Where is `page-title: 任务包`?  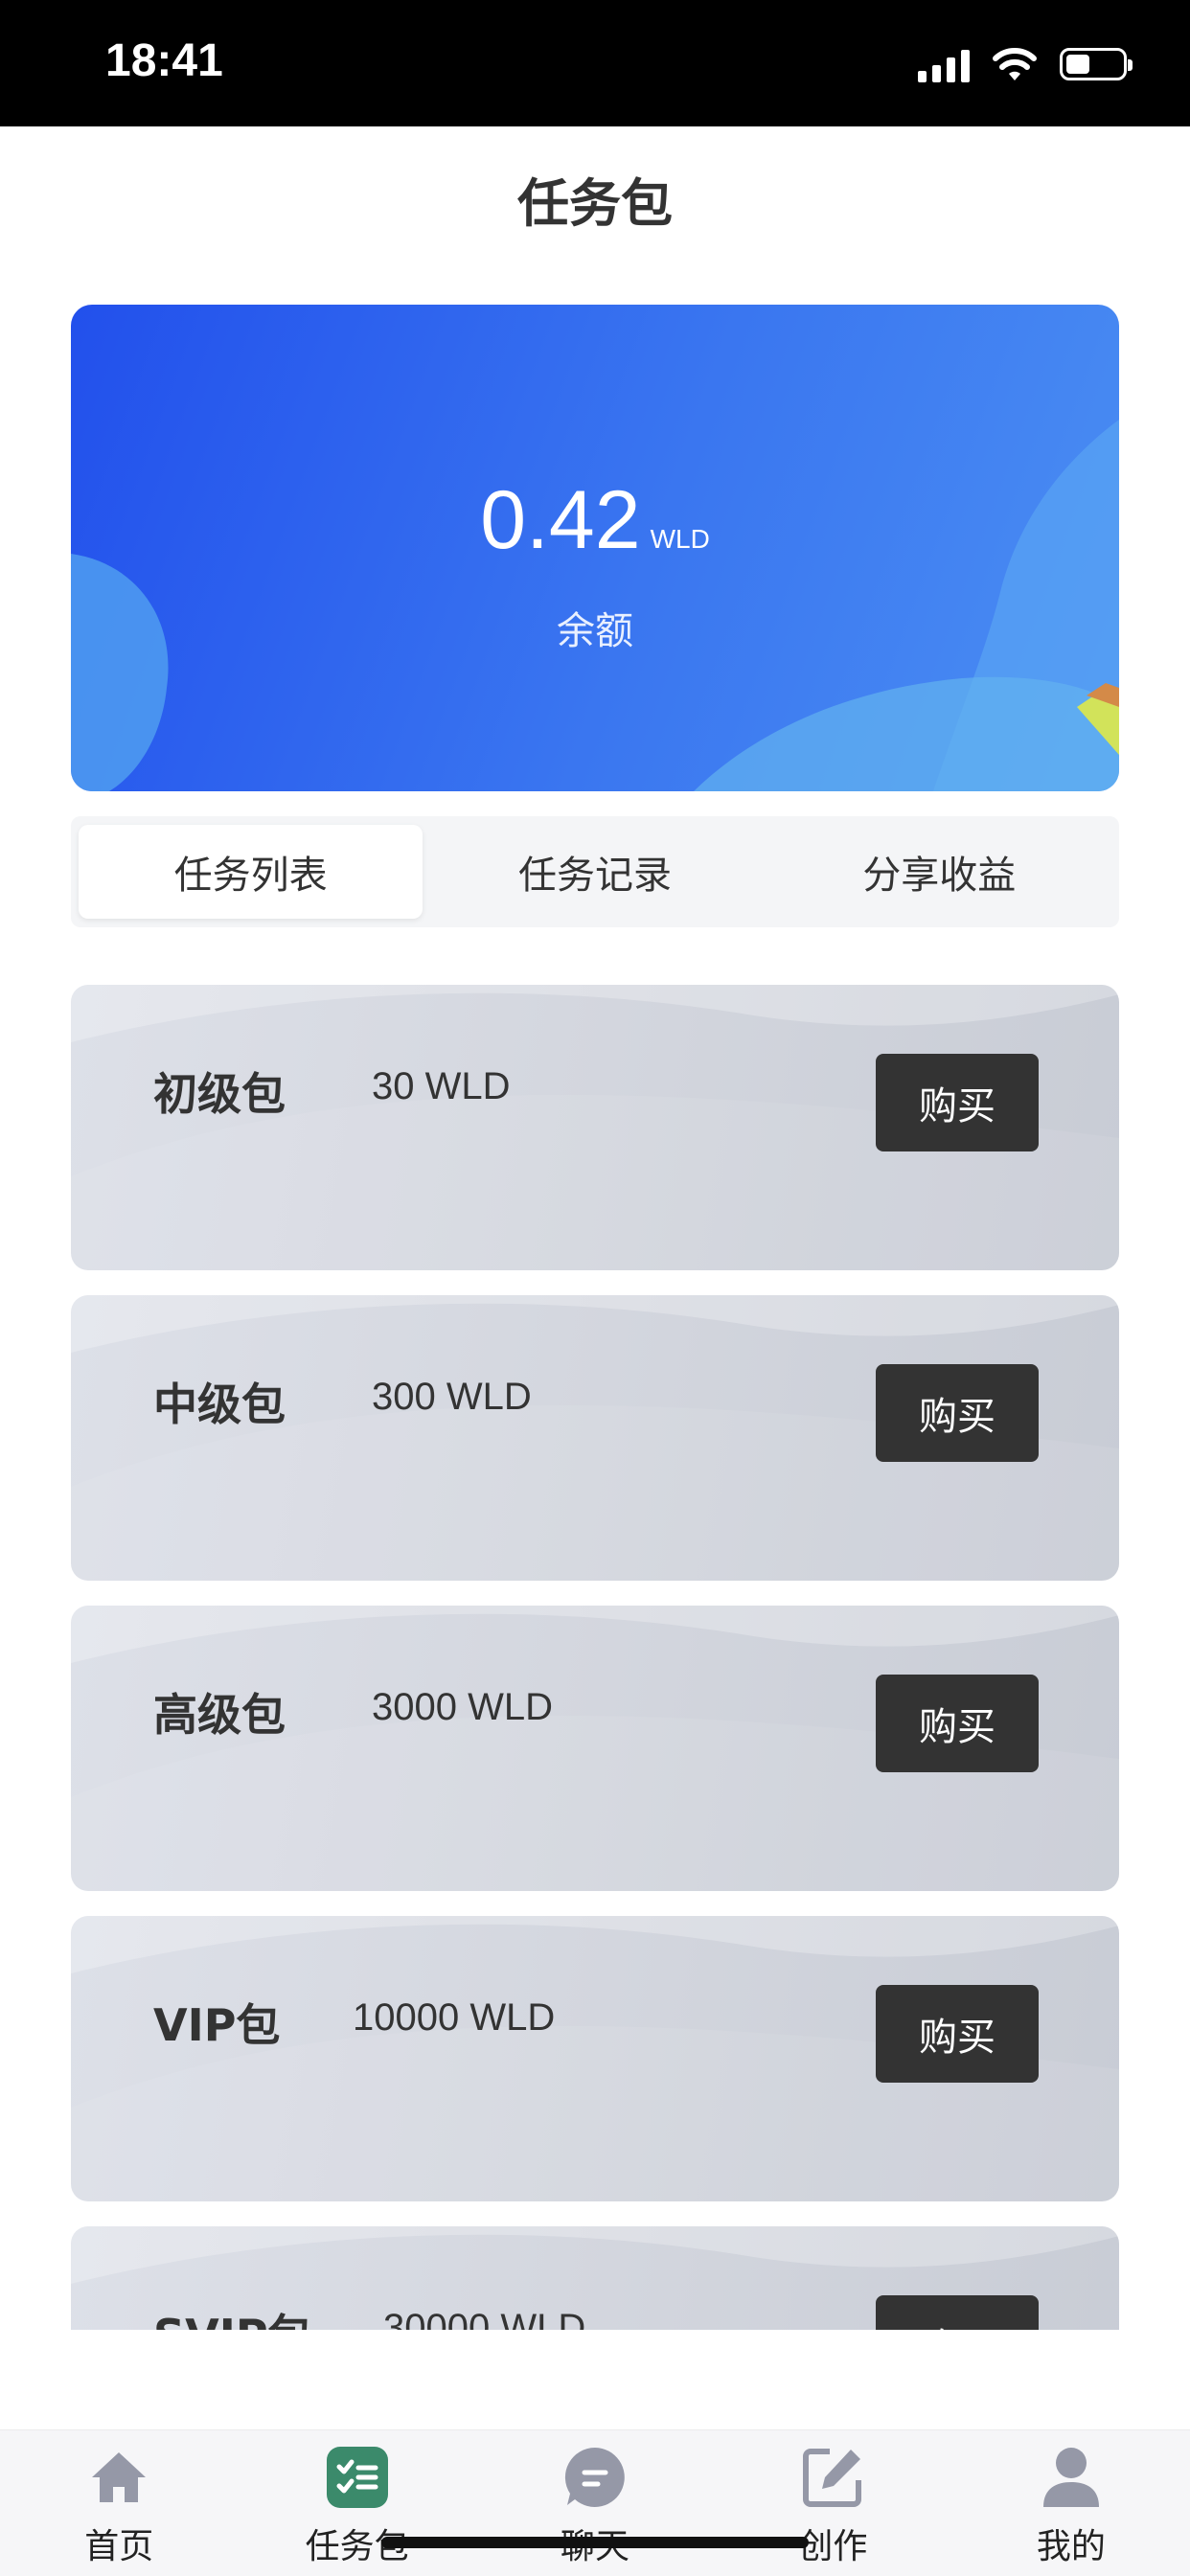 page-title: 任务包 is located at coordinates (595, 203).